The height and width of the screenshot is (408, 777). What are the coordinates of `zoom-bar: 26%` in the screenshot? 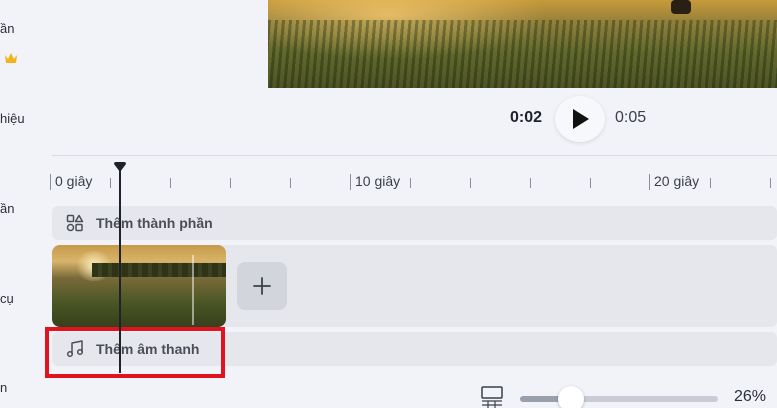 It's located at (388, 396).